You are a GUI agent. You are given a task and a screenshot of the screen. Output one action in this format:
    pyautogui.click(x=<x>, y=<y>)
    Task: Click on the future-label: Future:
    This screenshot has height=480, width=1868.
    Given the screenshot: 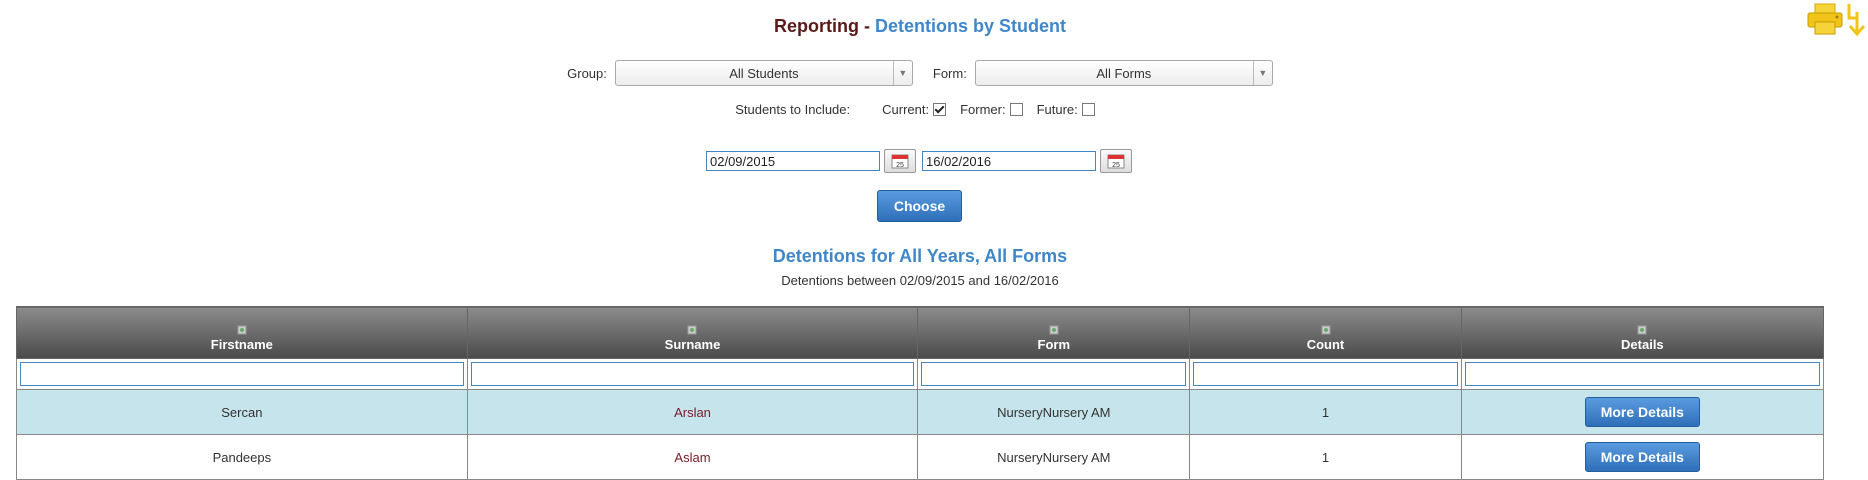 What is the action you would take?
    pyautogui.click(x=1057, y=109)
    